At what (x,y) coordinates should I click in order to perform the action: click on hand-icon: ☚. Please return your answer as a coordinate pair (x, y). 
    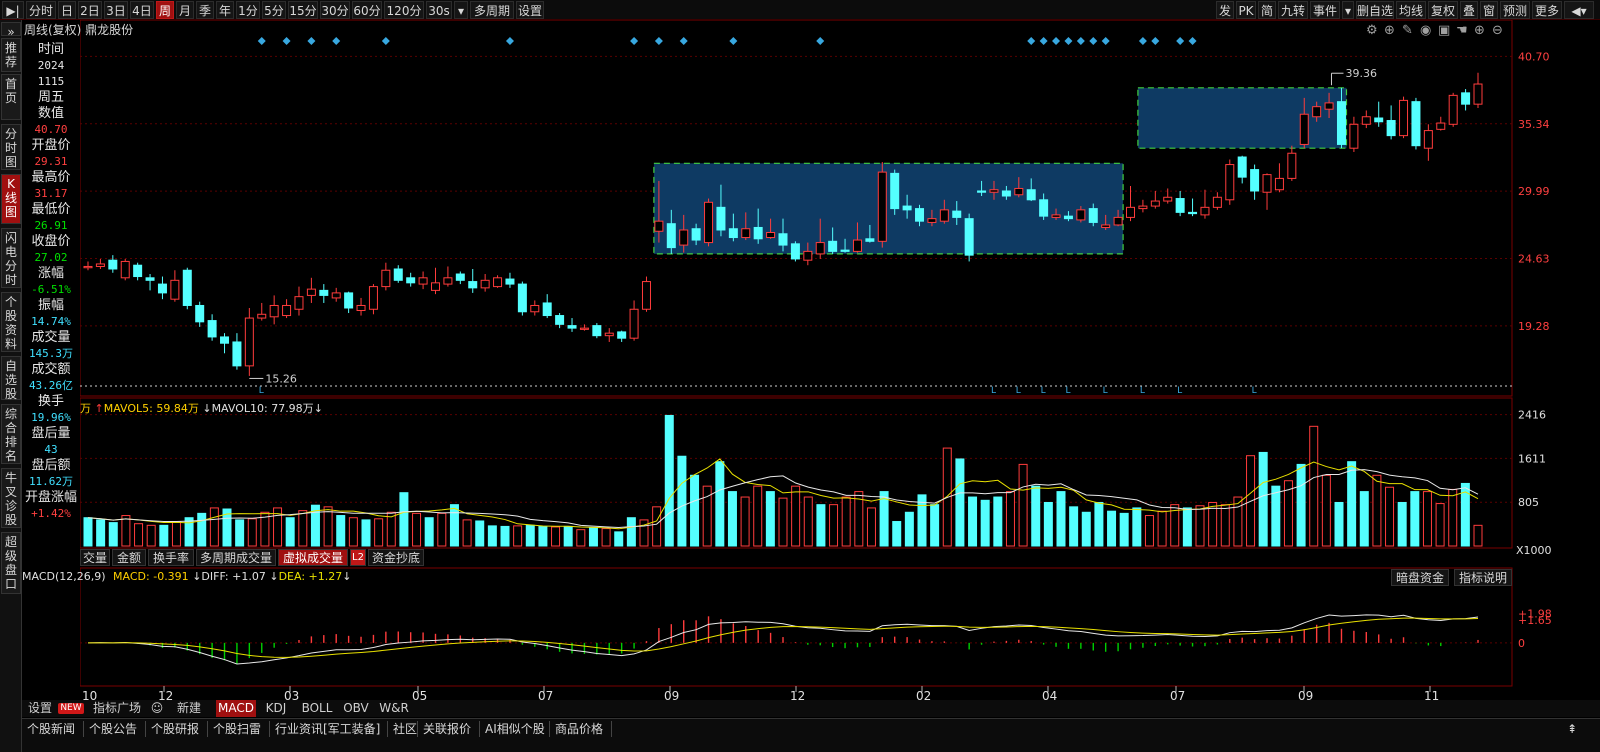
    Looking at the image, I should click on (1462, 30).